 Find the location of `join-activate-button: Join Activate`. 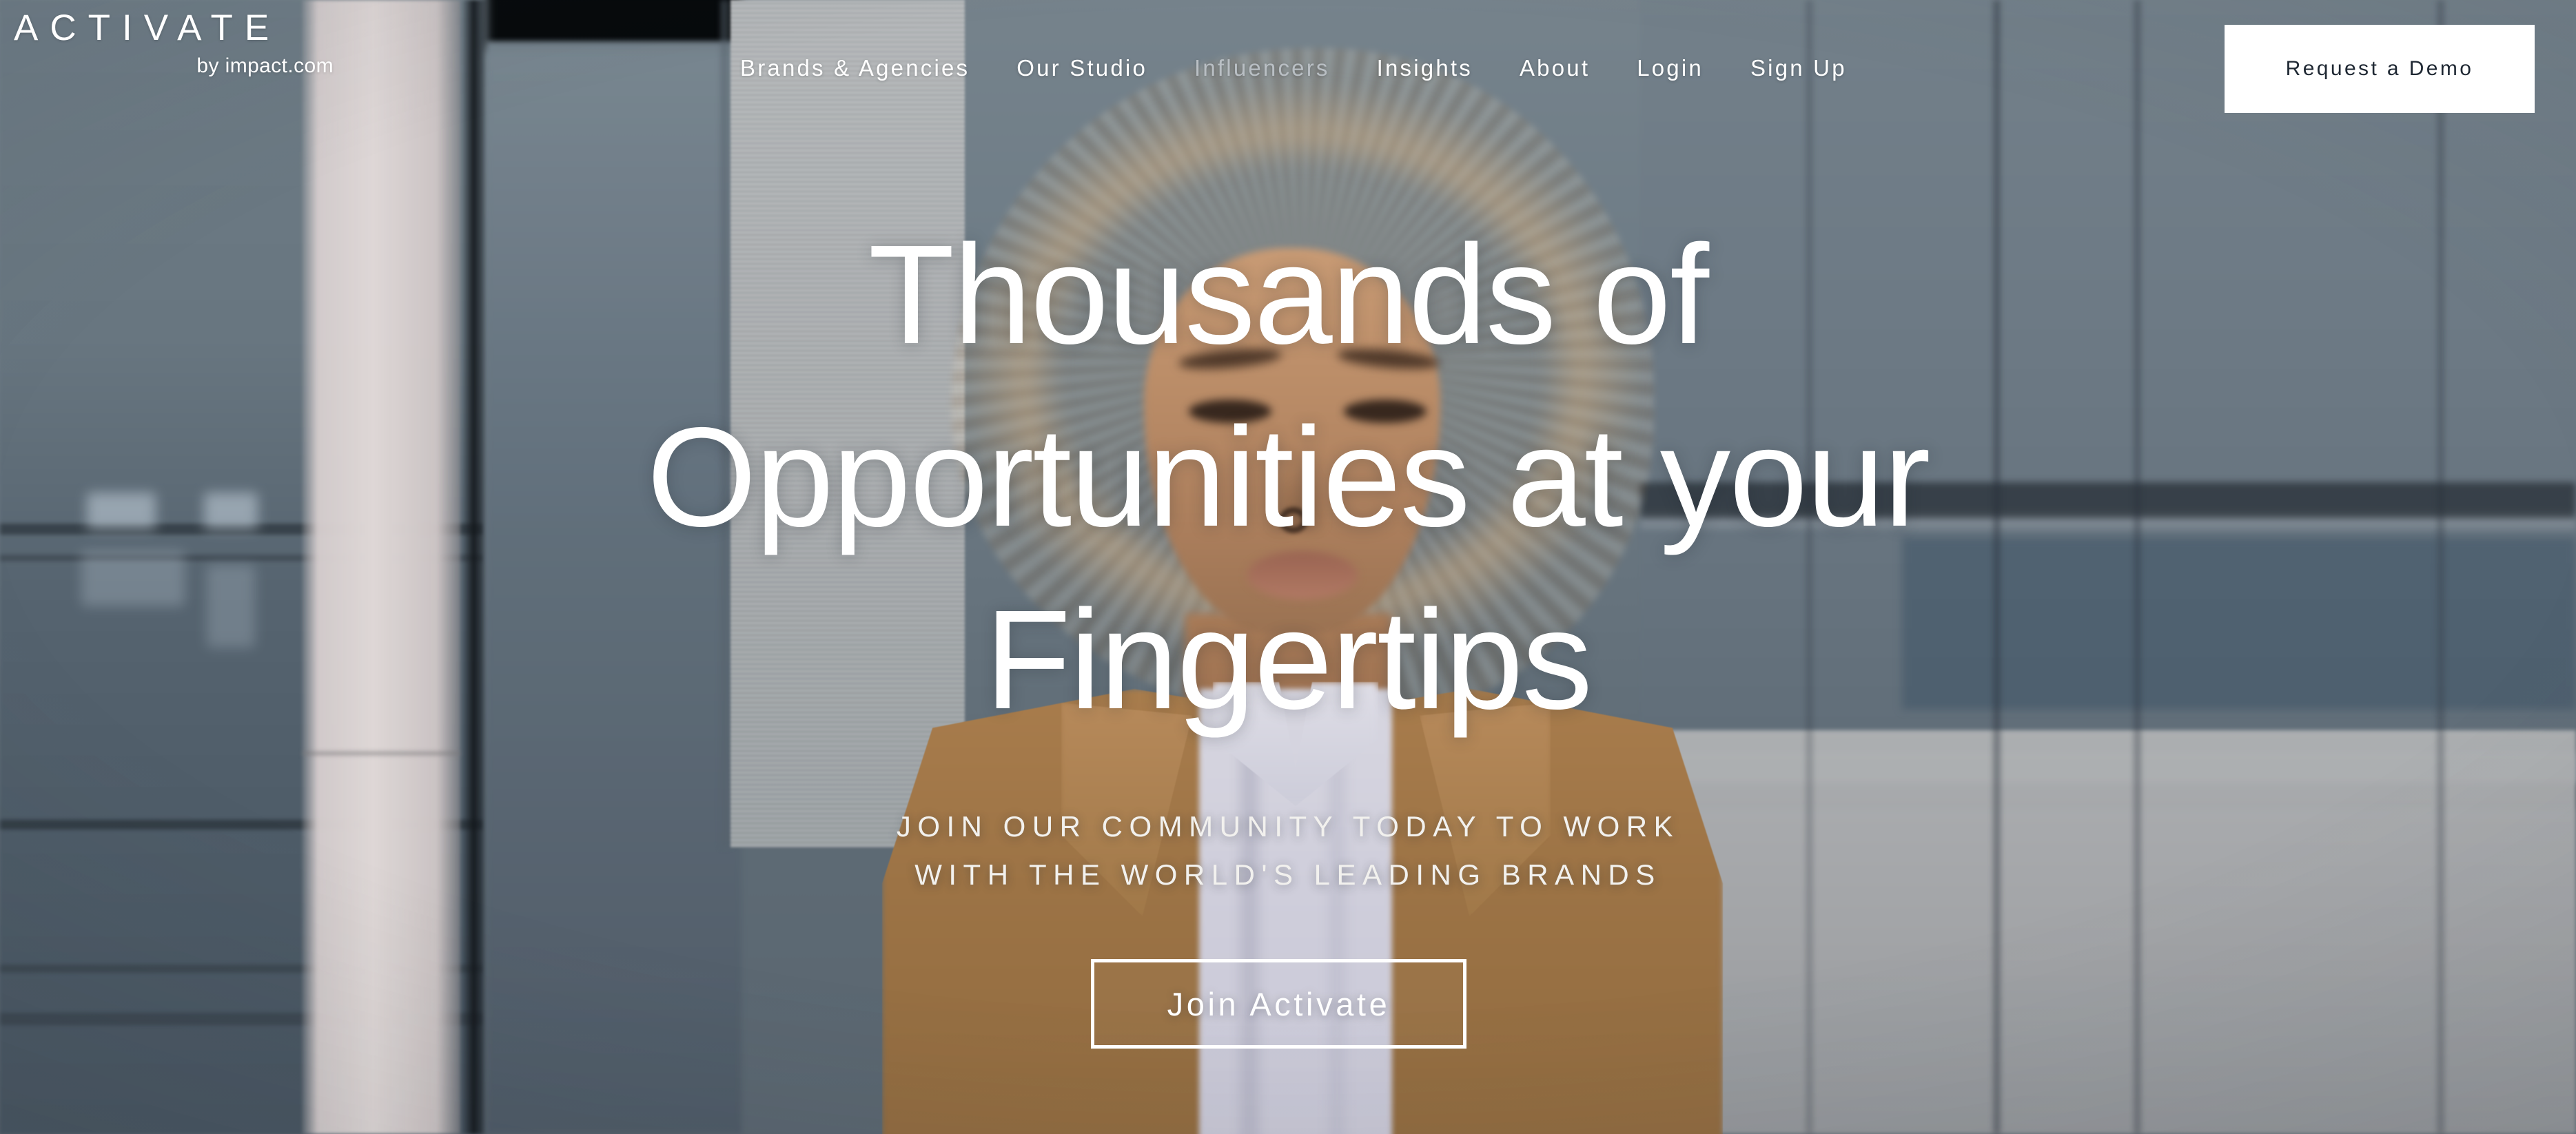

join-activate-button: Join Activate is located at coordinates (1278, 1004).